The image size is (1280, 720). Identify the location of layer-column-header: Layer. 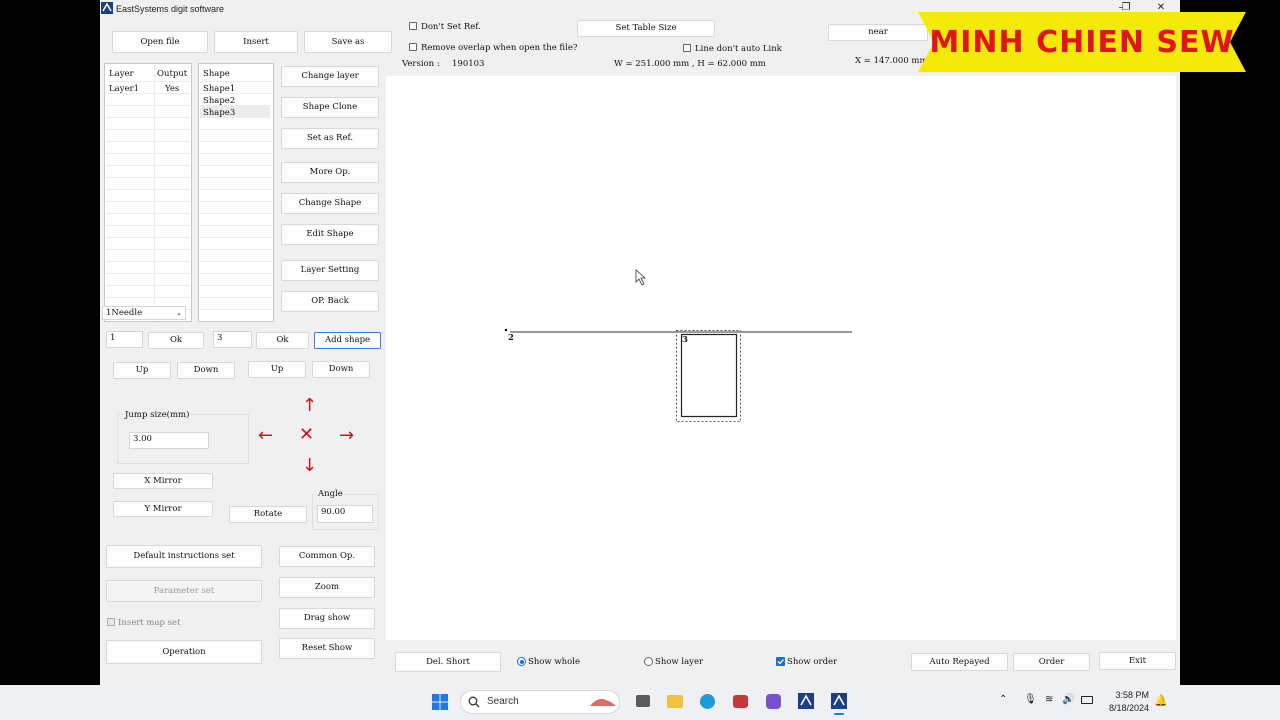
(121, 74).